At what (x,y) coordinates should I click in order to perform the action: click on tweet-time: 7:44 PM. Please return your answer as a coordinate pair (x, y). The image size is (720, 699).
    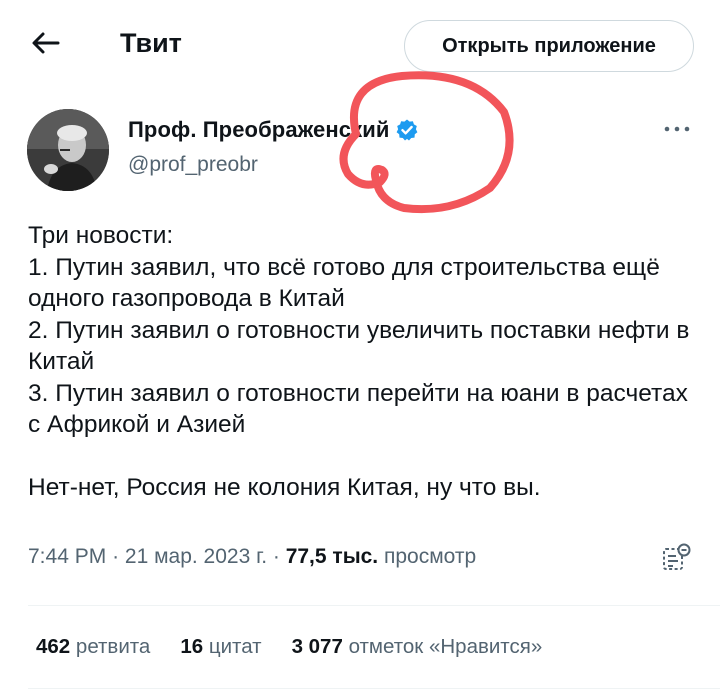
    Looking at the image, I should click on (67, 556).